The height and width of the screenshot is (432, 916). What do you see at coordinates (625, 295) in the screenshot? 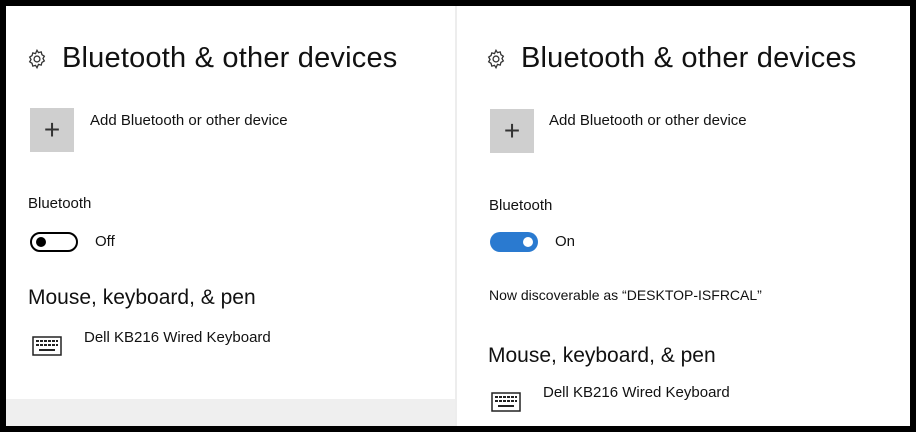
I see `discoverable-text: Now discoverable as “DESKTOP-ISFRCAL”` at bounding box center [625, 295].